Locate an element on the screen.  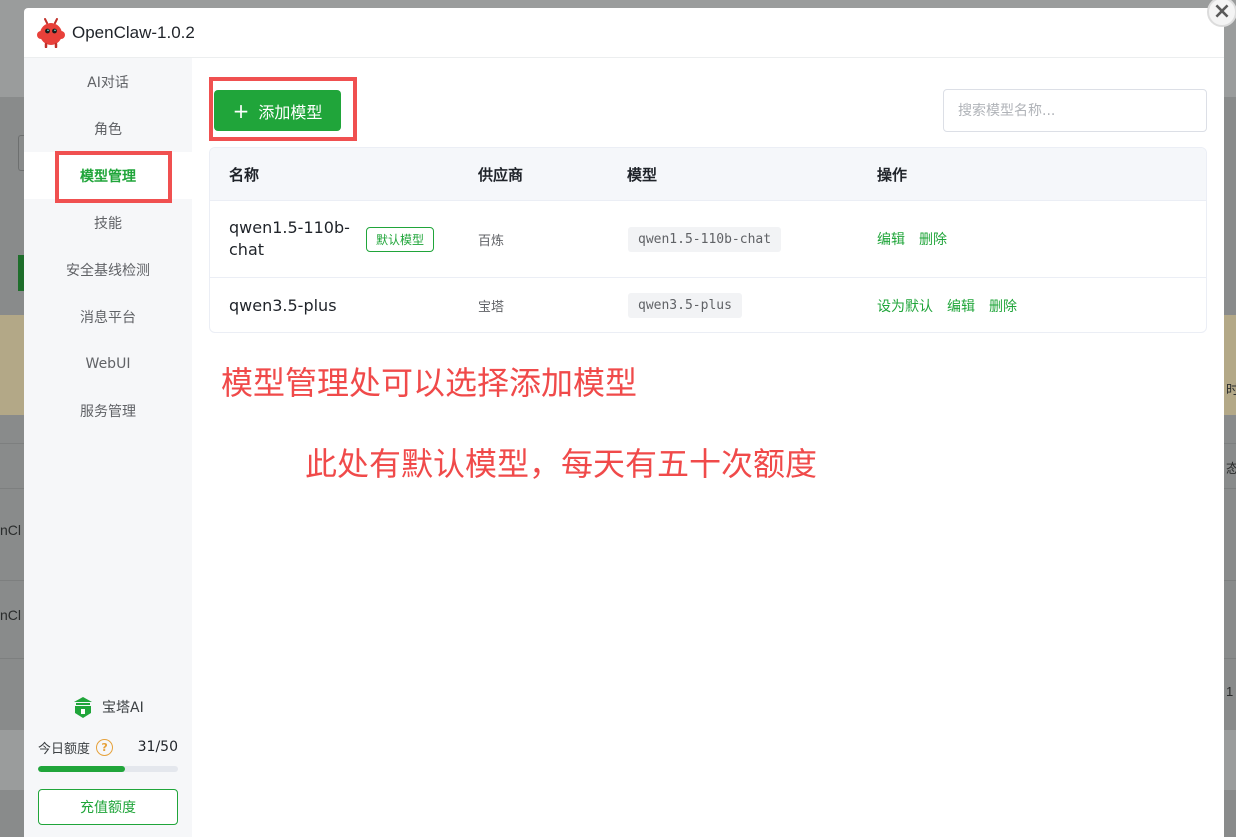
brand: 宝塔AI is located at coordinates (107, 707).